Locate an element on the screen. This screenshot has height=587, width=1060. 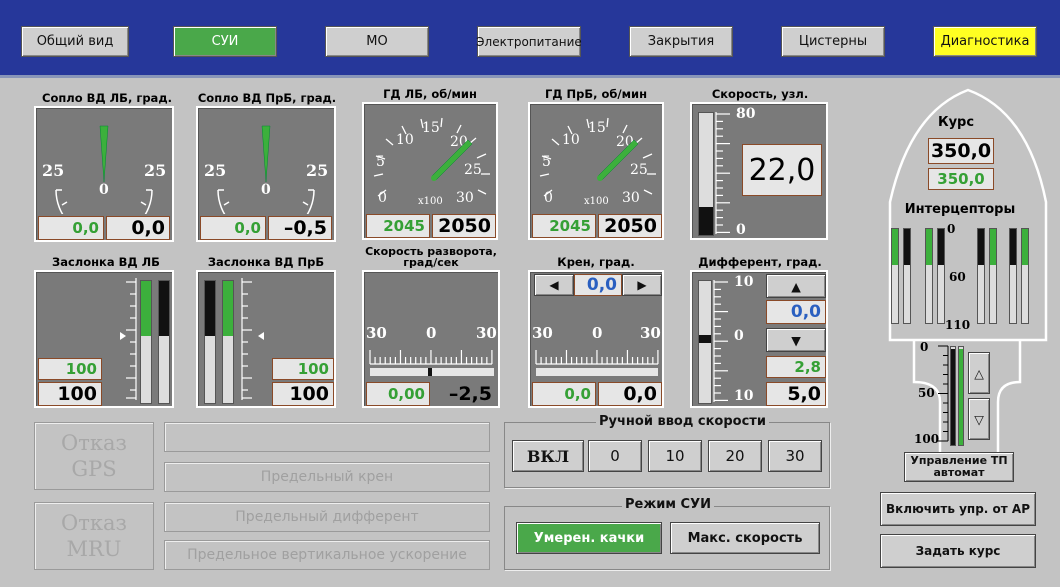
tp-bar-b is located at coordinates (961, 396).